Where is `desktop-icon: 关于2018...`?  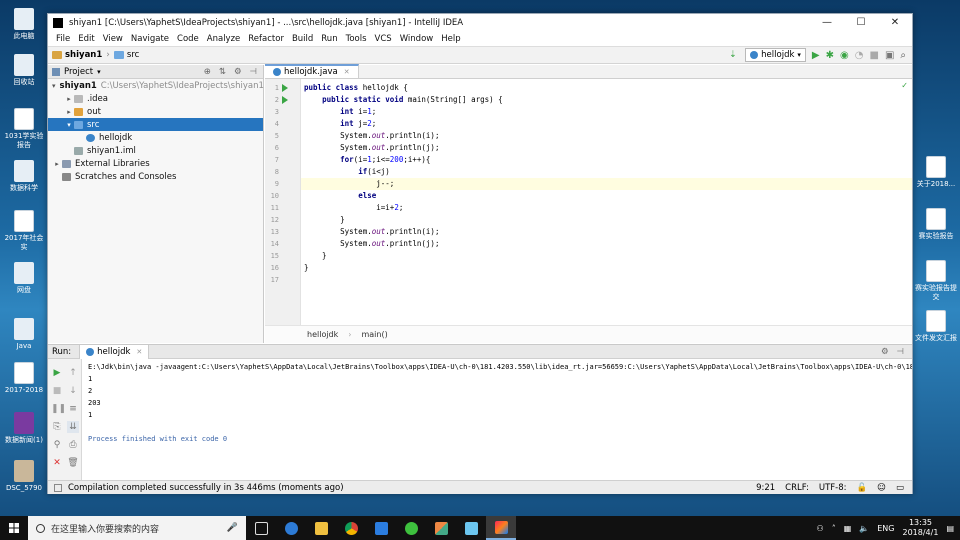 desktop-icon: 关于2018... is located at coordinates (936, 172).